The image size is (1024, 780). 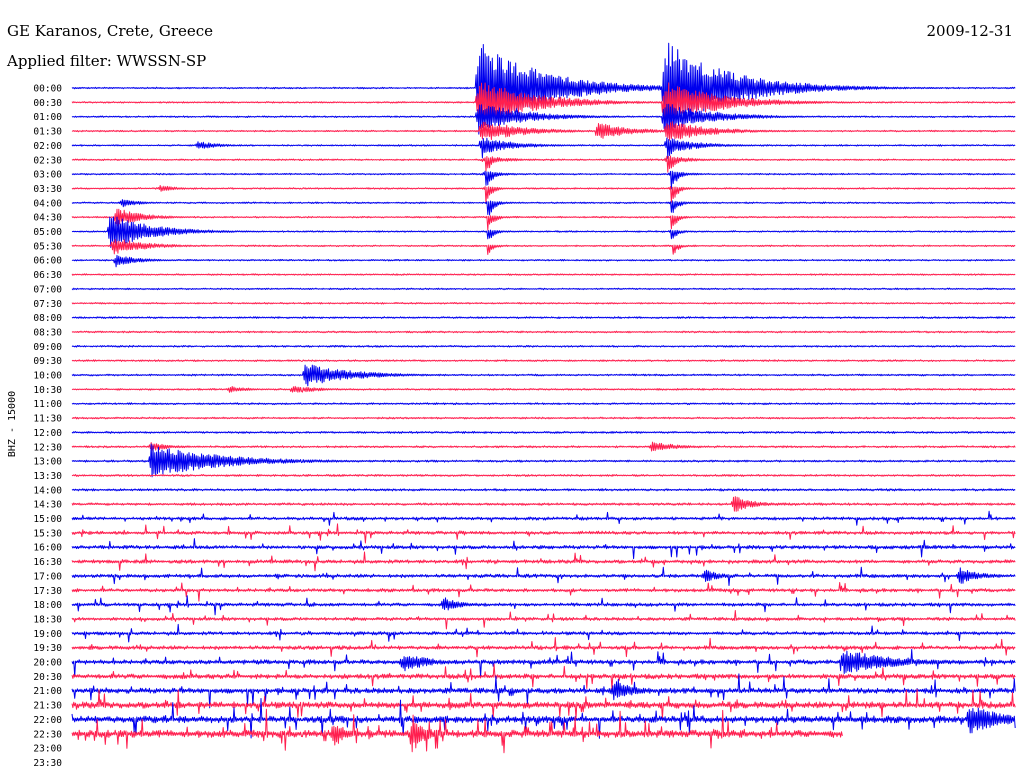 What do you see at coordinates (47, 720) in the screenshot?
I see `row-time-label: 22:00` at bounding box center [47, 720].